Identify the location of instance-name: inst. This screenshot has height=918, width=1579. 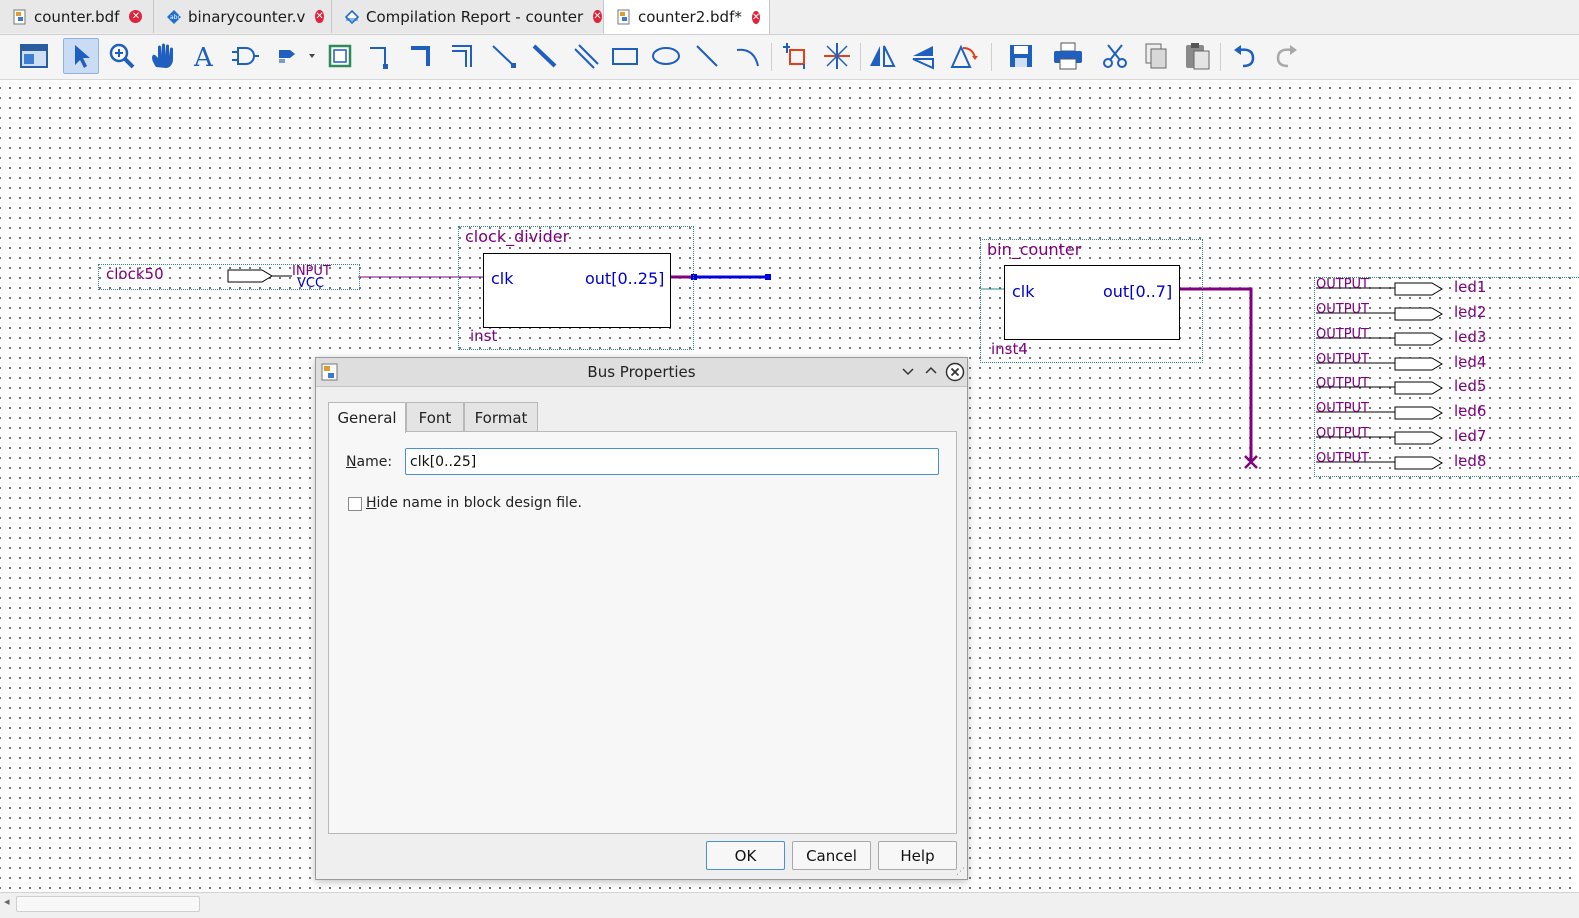
(484, 336).